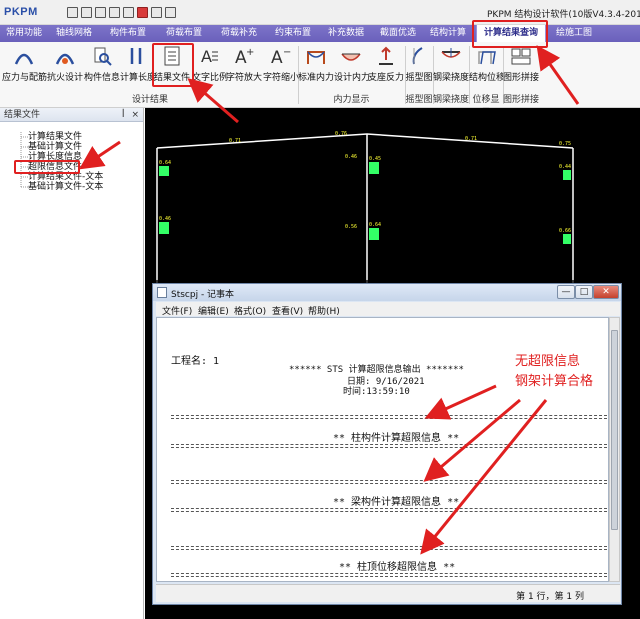 Image resolution: width=640 pixels, height=619 pixels. Describe the element at coordinates (25, 78) in the screenshot. I see `button-label: 应力与配筋` at that location.